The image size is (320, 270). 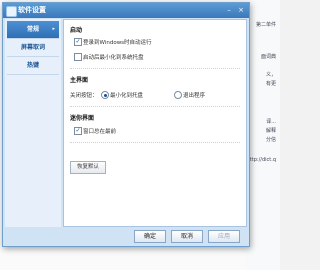 I want to click on title-bar: 软件设置 – ×, so click(x=126, y=10).